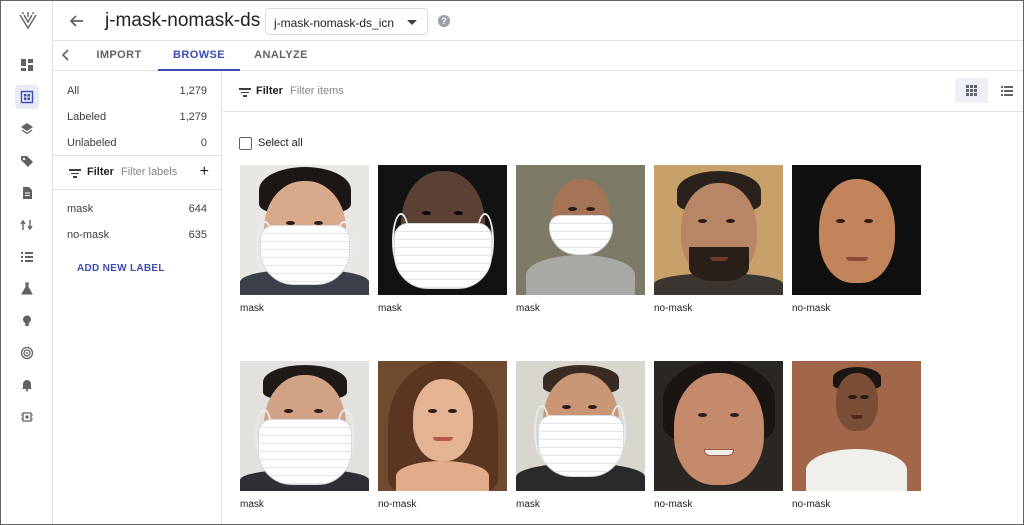 This screenshot has height=525, width=1024. I want to click on add-icon: +, so click(204, 172).